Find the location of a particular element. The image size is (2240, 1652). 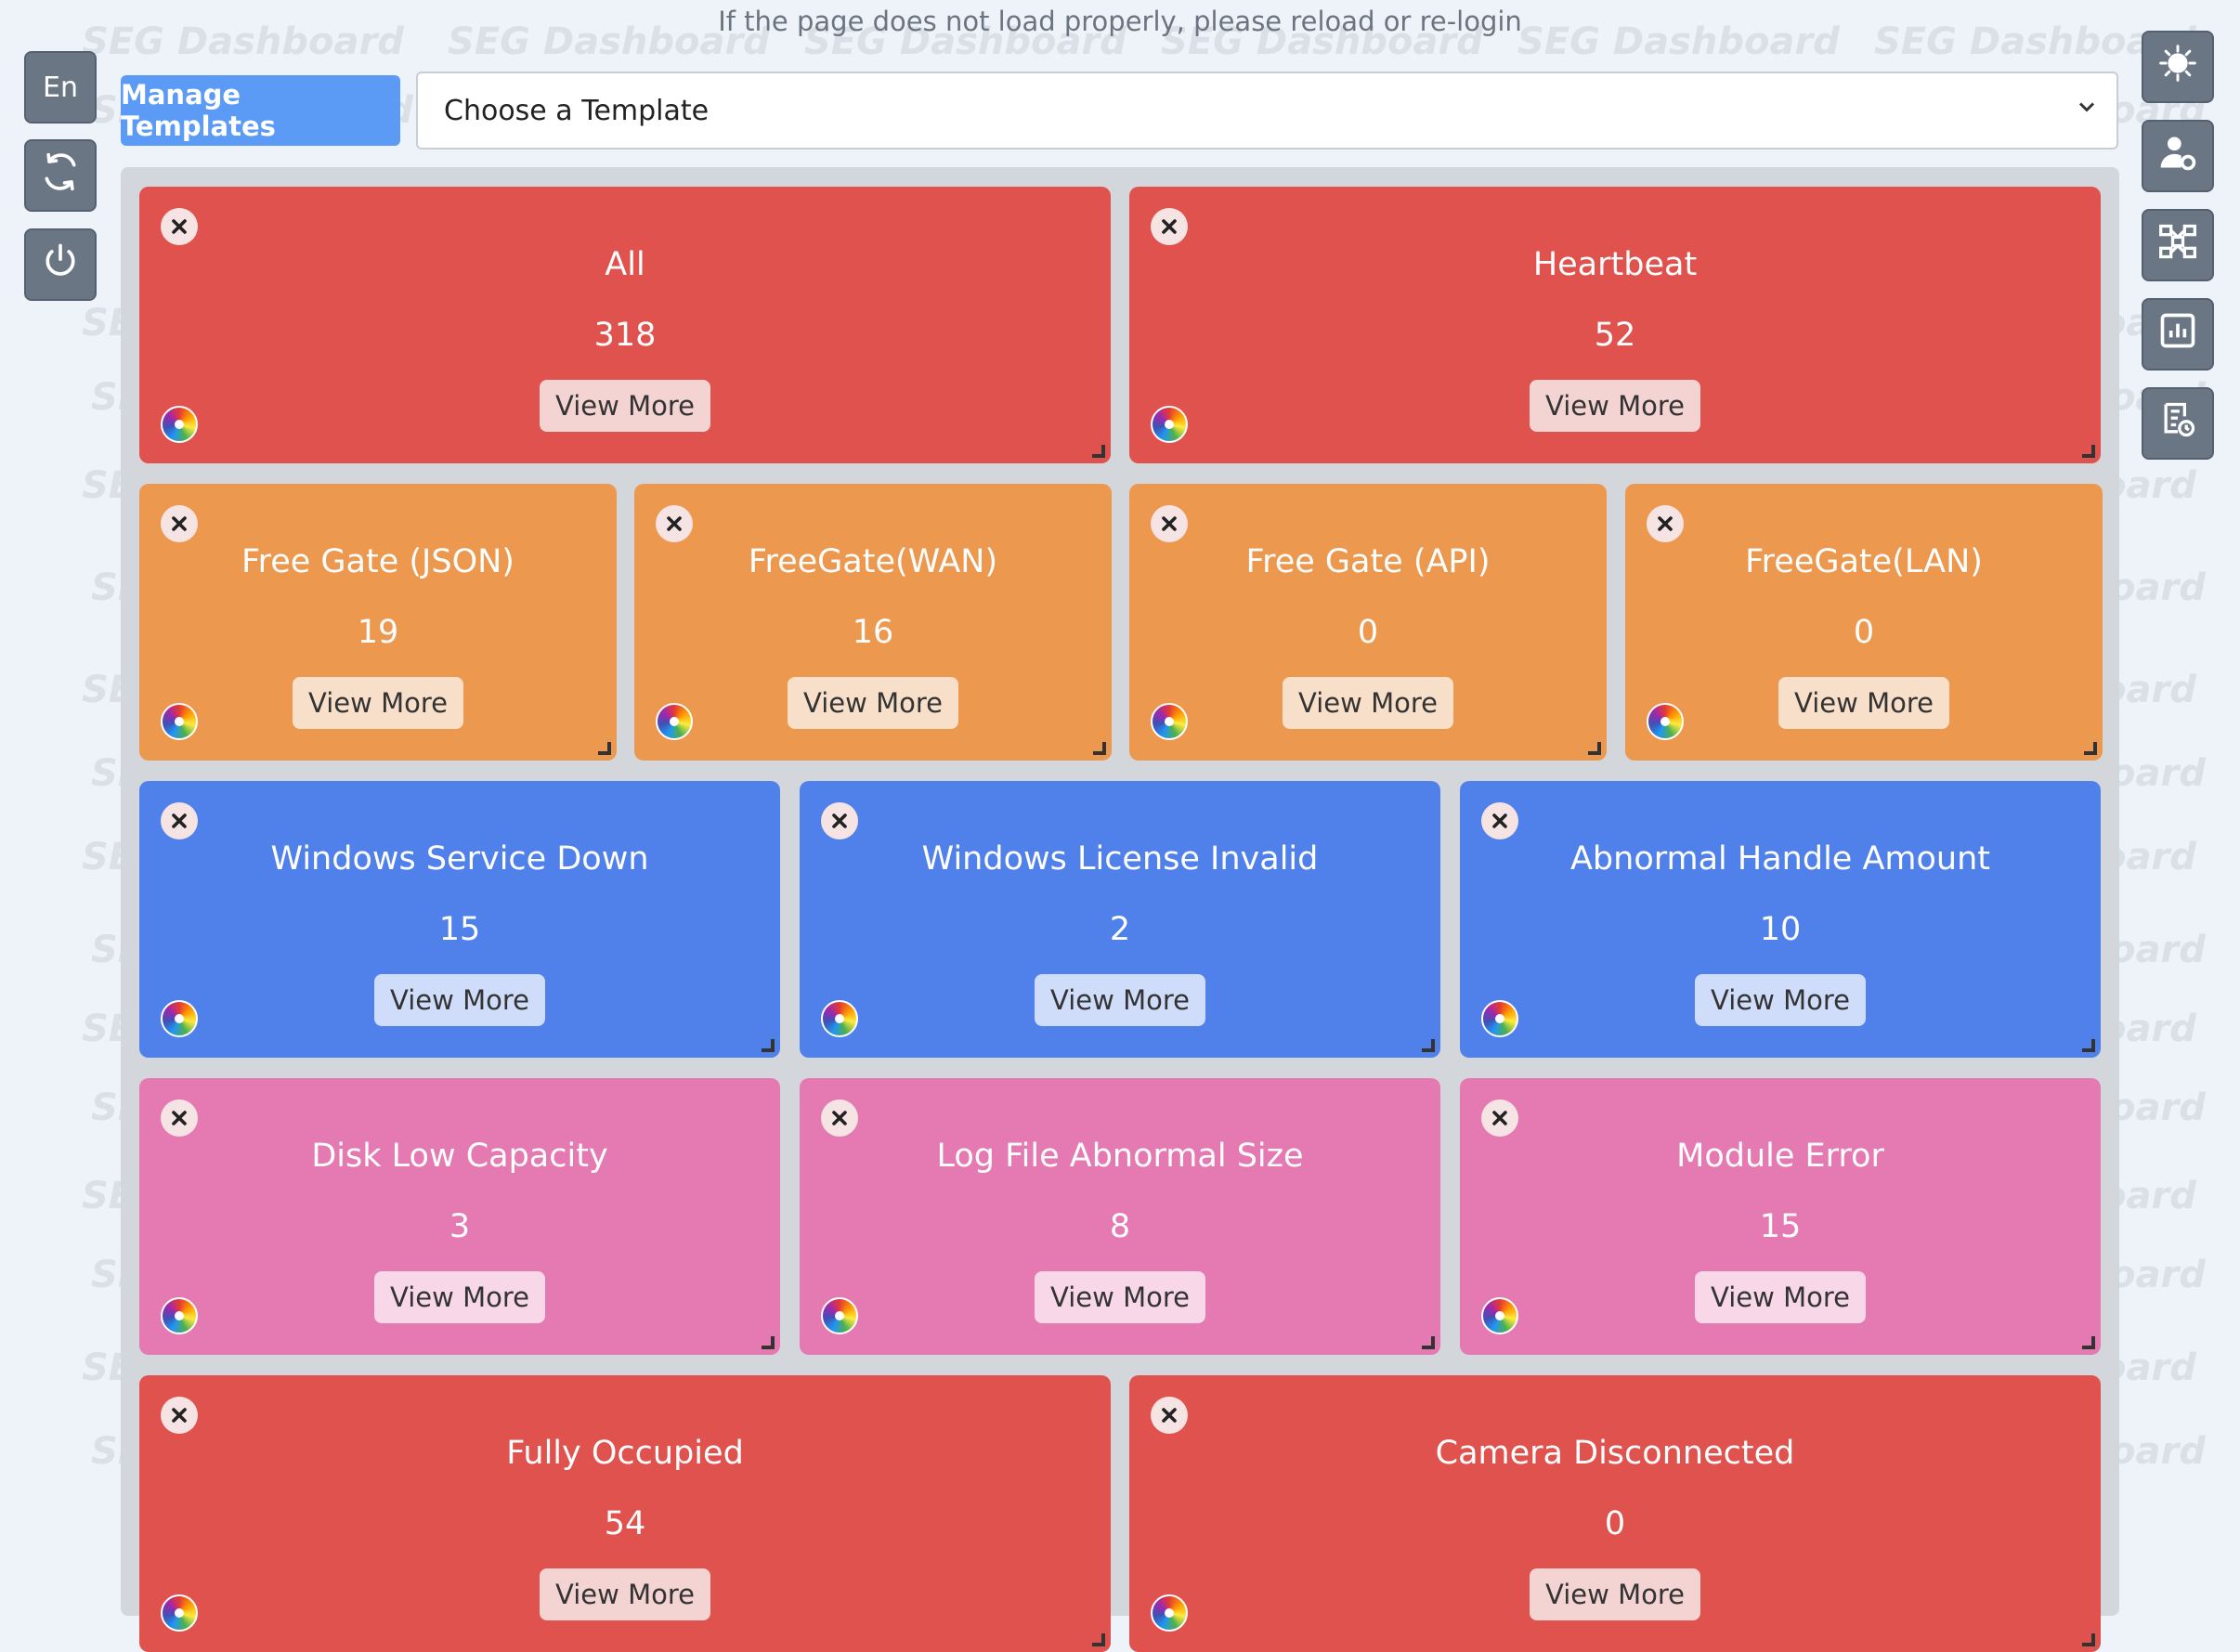

tile-count: 8 is located at coordinates (1120, 1227).